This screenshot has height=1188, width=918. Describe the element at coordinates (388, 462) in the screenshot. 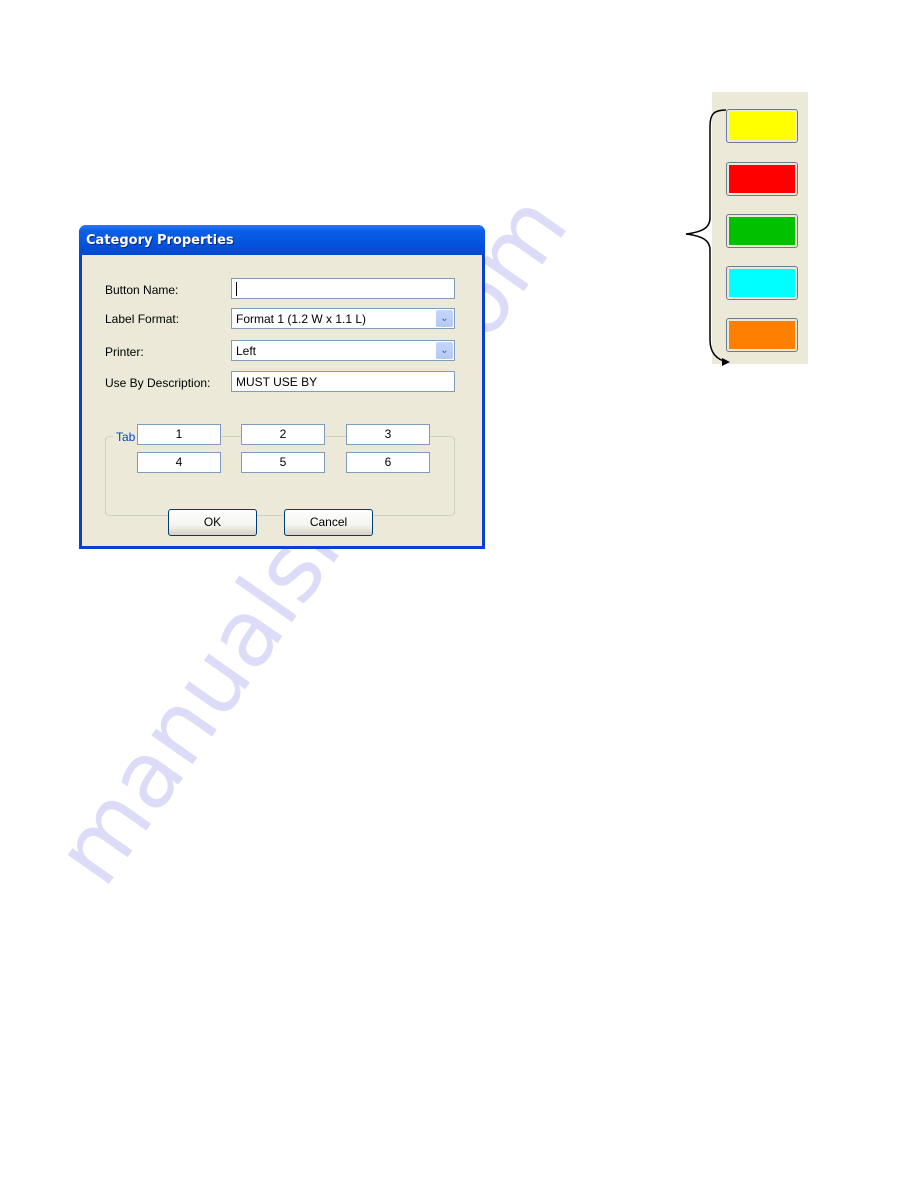

I see `tab-name-input-6: 6` at that location.